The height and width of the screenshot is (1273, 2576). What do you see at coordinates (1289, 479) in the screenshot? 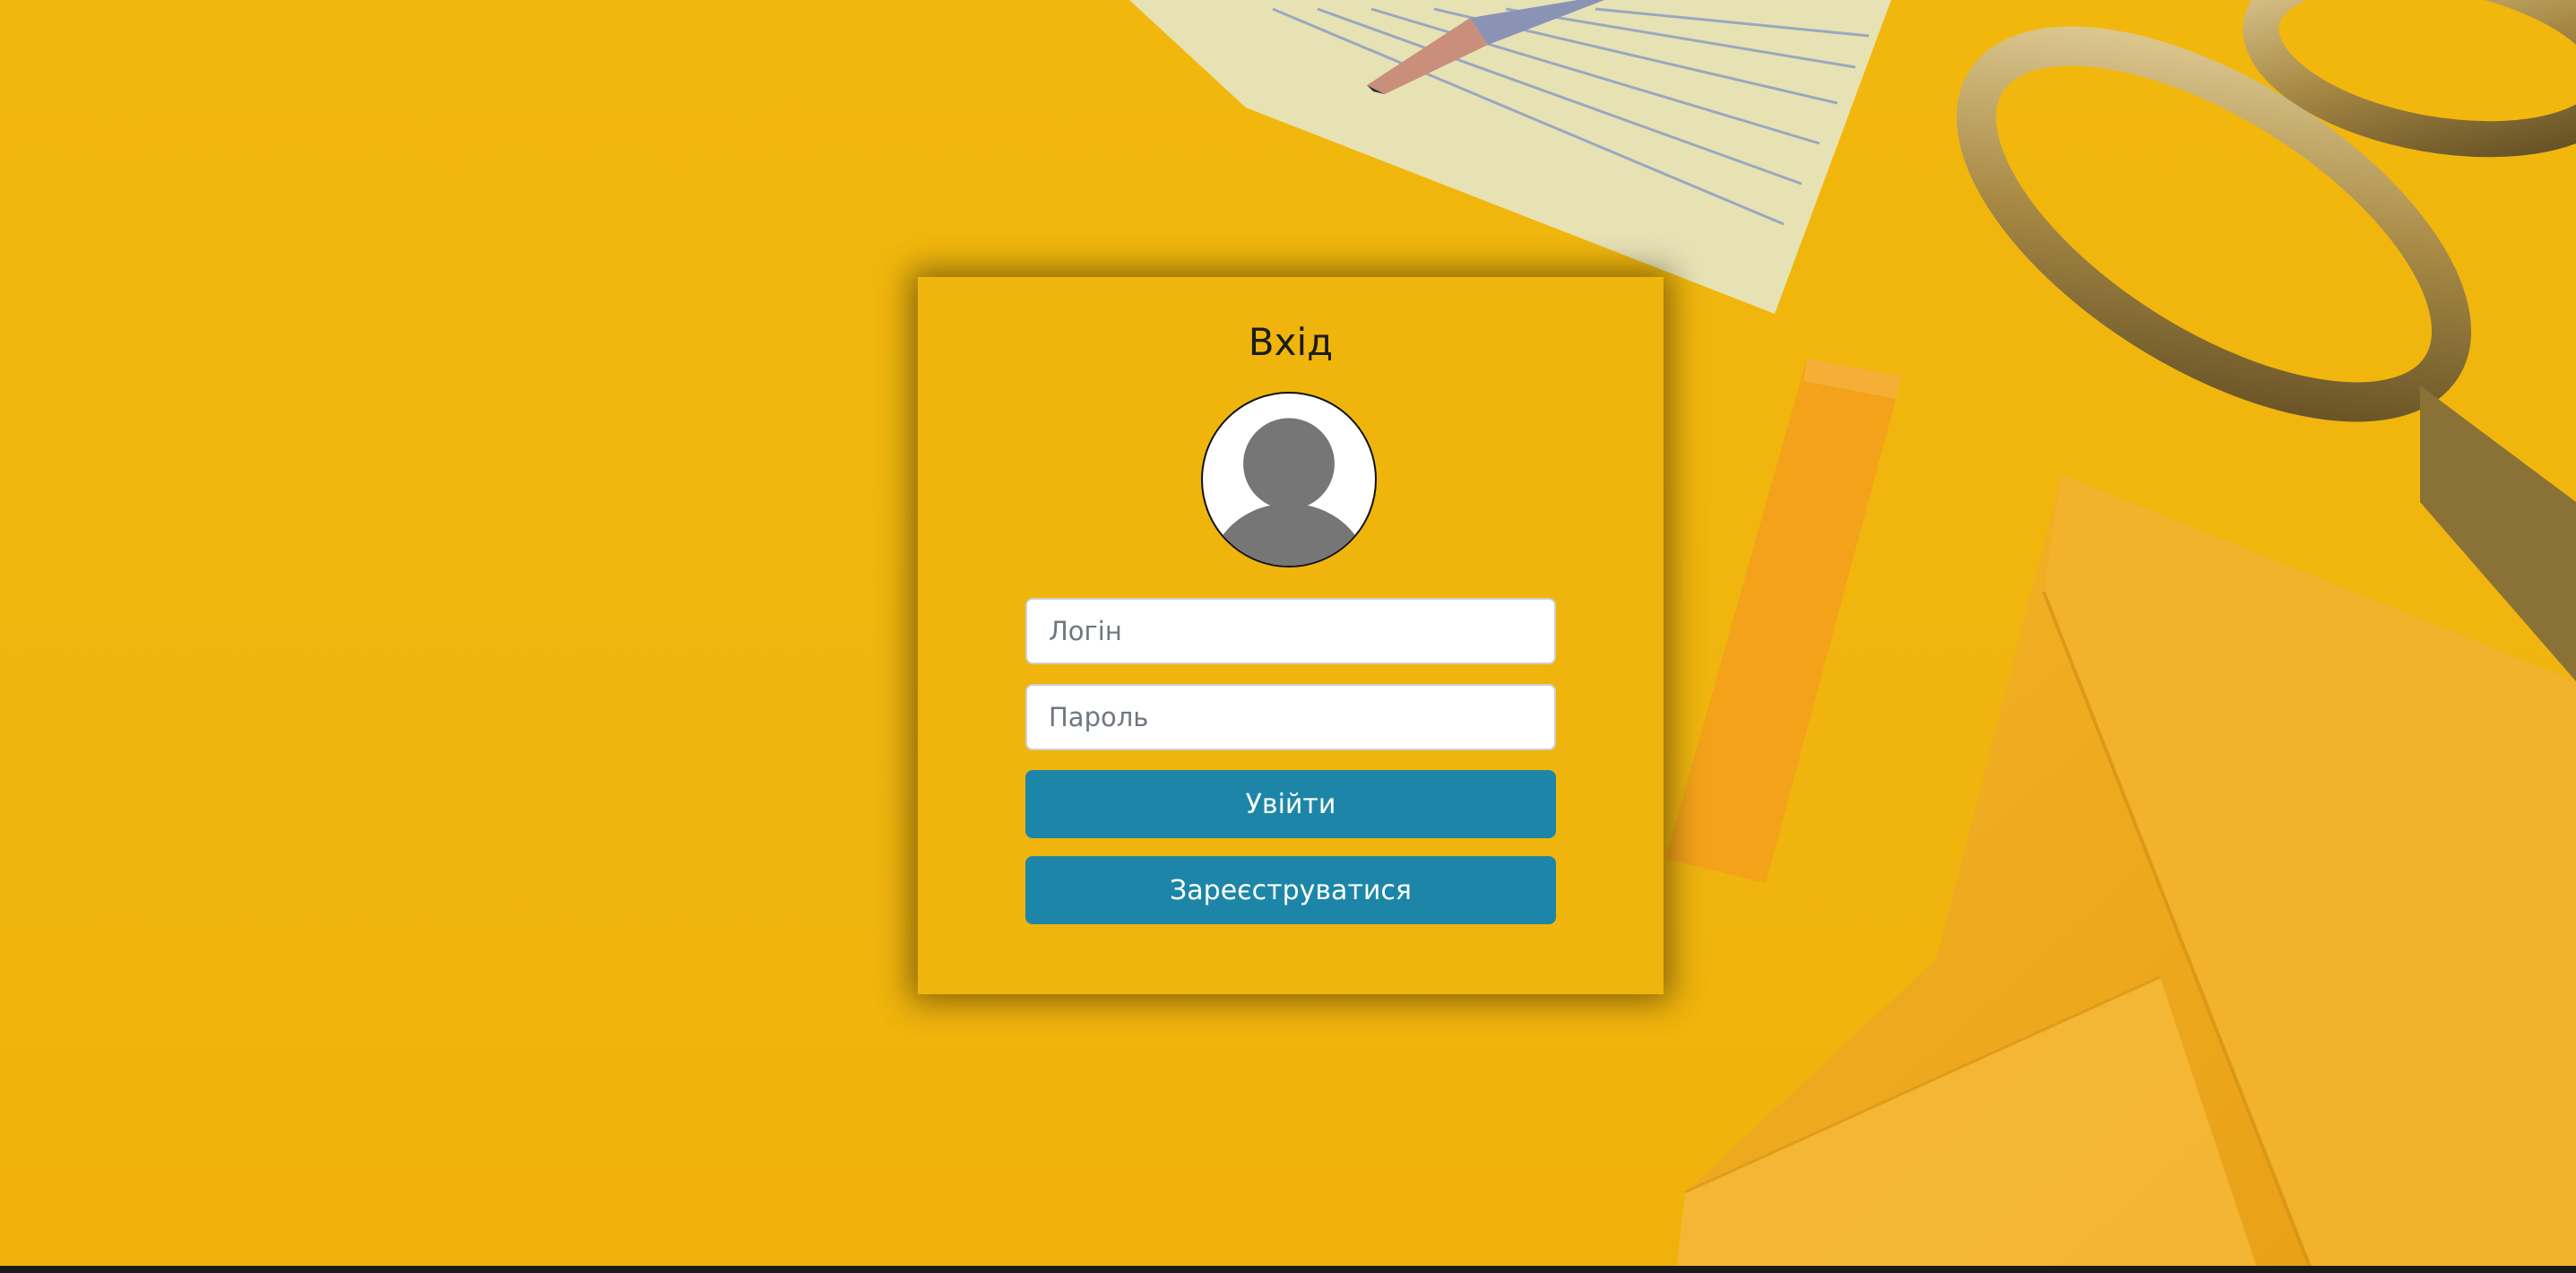
I see `user-silhouette-icon` at bounding box center [1289, 479].